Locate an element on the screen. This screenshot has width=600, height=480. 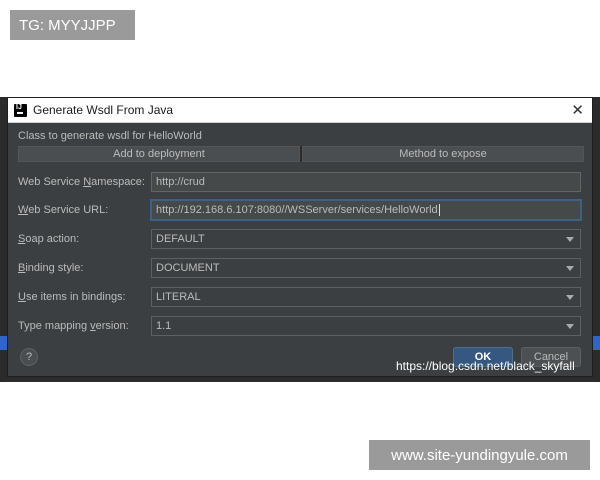
use-items-select: LITERAL is located at coordinates (366, 297).